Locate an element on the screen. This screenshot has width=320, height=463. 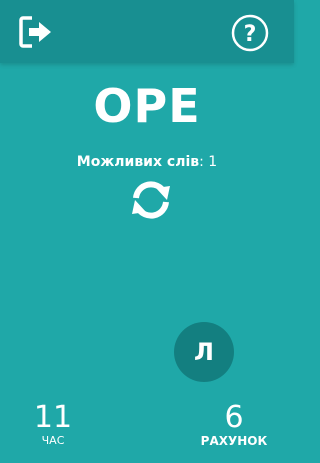
help-glyph: ? is located at coordinates (250, 34).